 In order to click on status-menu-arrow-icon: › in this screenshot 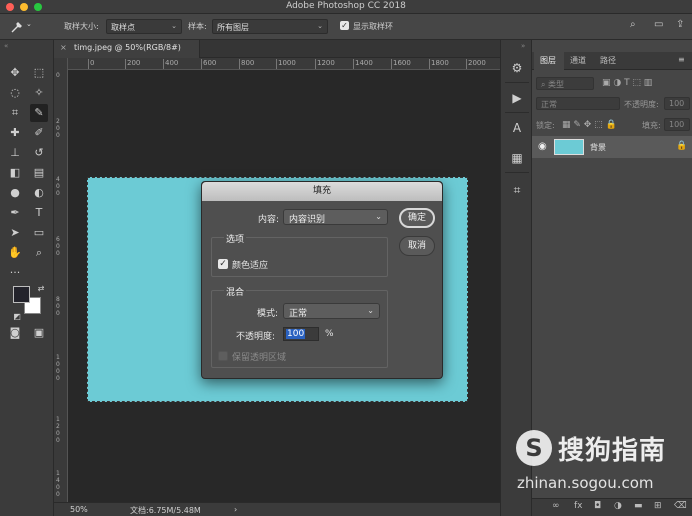, I will do `click(235, 509)`.